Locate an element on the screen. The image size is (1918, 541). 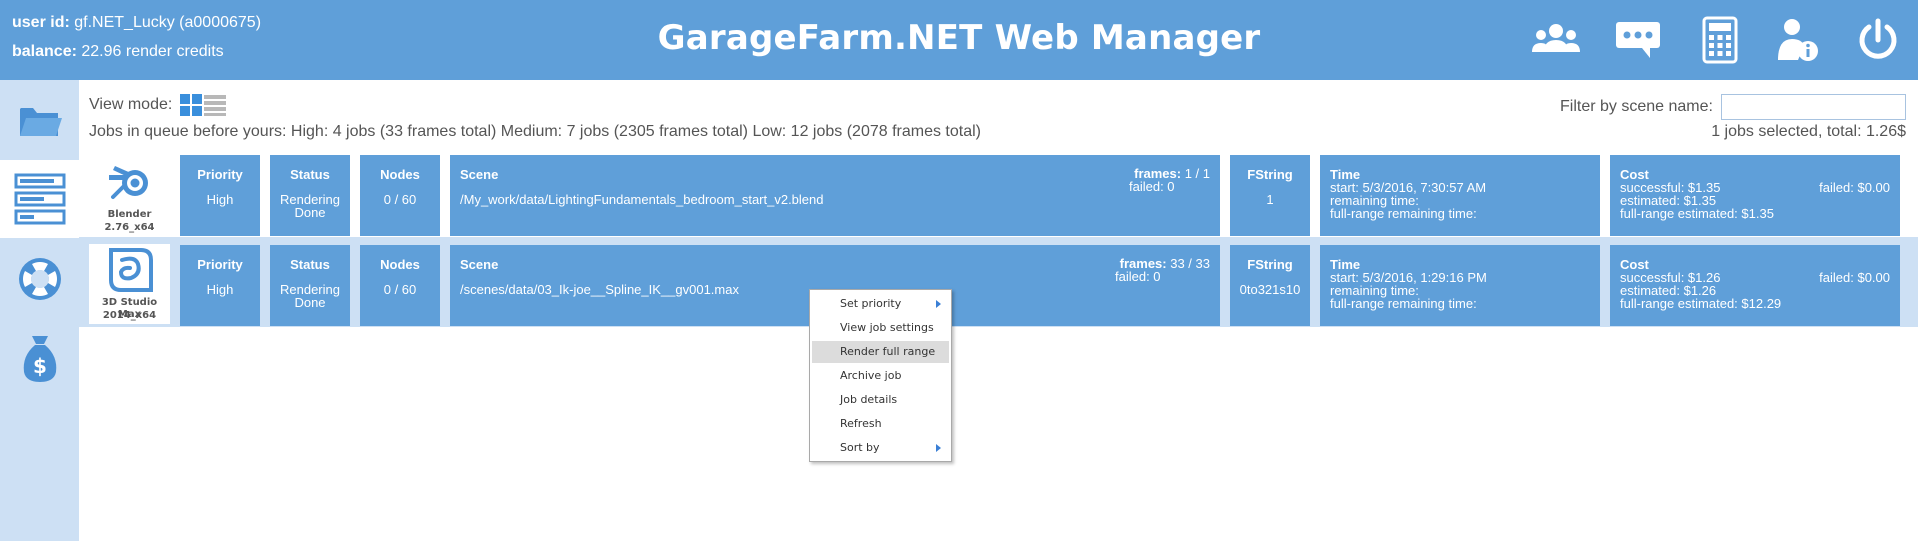
menu-item-view-job-settings: View job settings is located at coordinates (880, 328).